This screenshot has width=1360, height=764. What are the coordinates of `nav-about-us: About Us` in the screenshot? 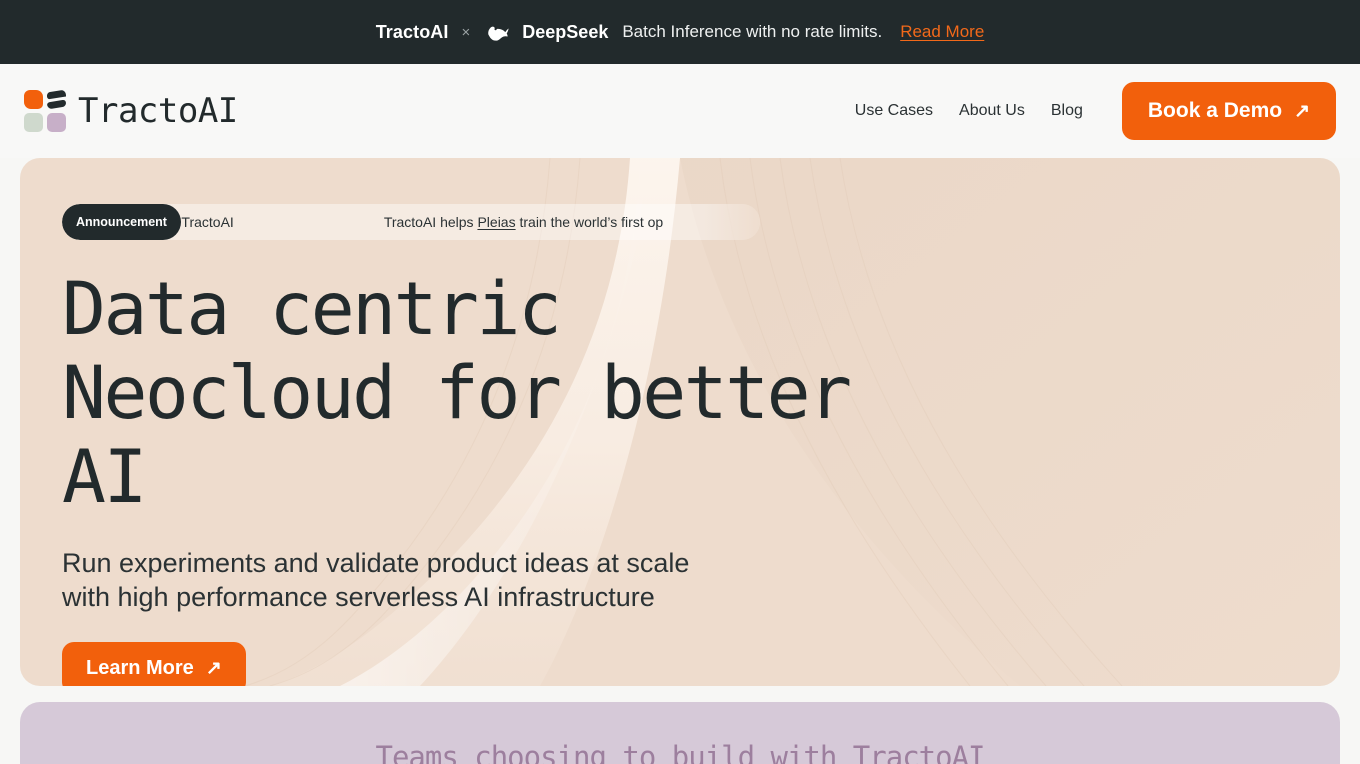 It's located at (992, 111).